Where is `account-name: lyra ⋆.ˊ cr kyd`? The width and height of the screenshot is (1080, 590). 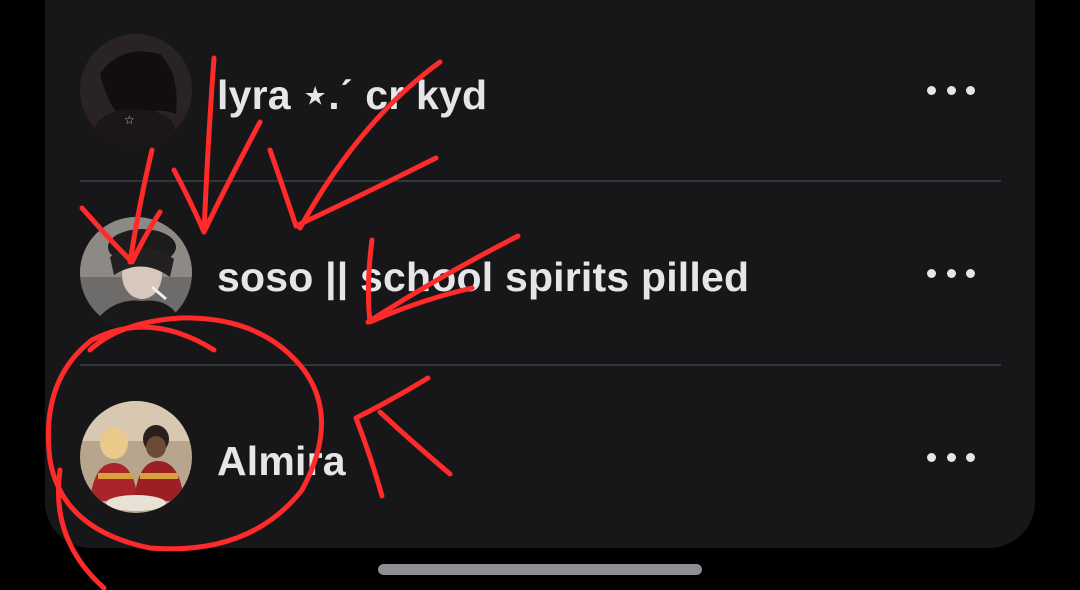 account-name: lyra ⋆.ˊ cr kyd is located at coordinates (352, 95).